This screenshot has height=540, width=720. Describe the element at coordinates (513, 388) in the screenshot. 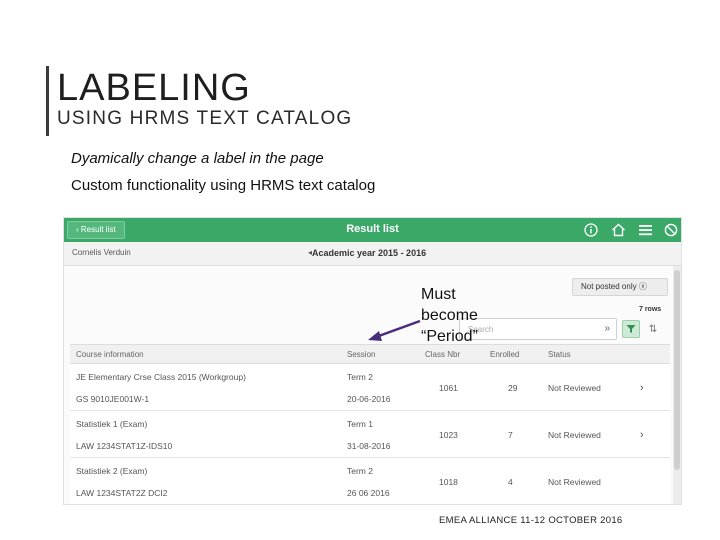

I see `enrolled-count: 29` at that location.